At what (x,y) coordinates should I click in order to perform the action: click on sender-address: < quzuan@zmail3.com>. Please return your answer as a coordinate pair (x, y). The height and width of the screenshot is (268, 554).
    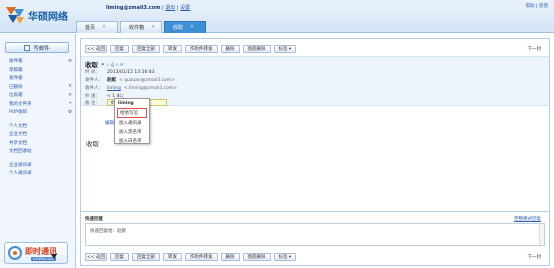
    Looking at the image, I should click on (147, 80).